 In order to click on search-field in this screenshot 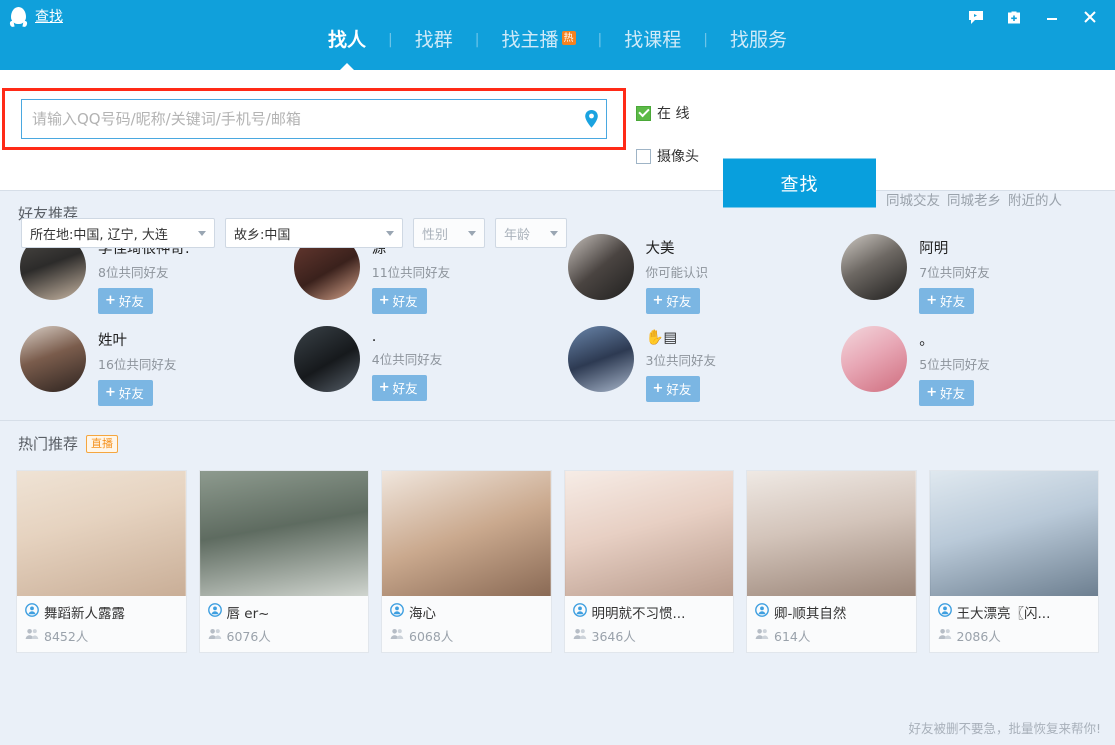, I will do `click(314, 119)`.